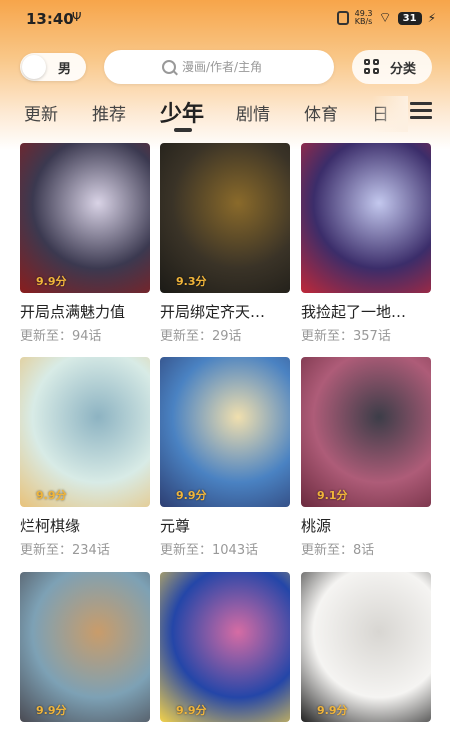 The image size is (450, 730). I want to click on status-icons: 49.3 KB/s ⌔ 31 ⚡, so click(386, 18).